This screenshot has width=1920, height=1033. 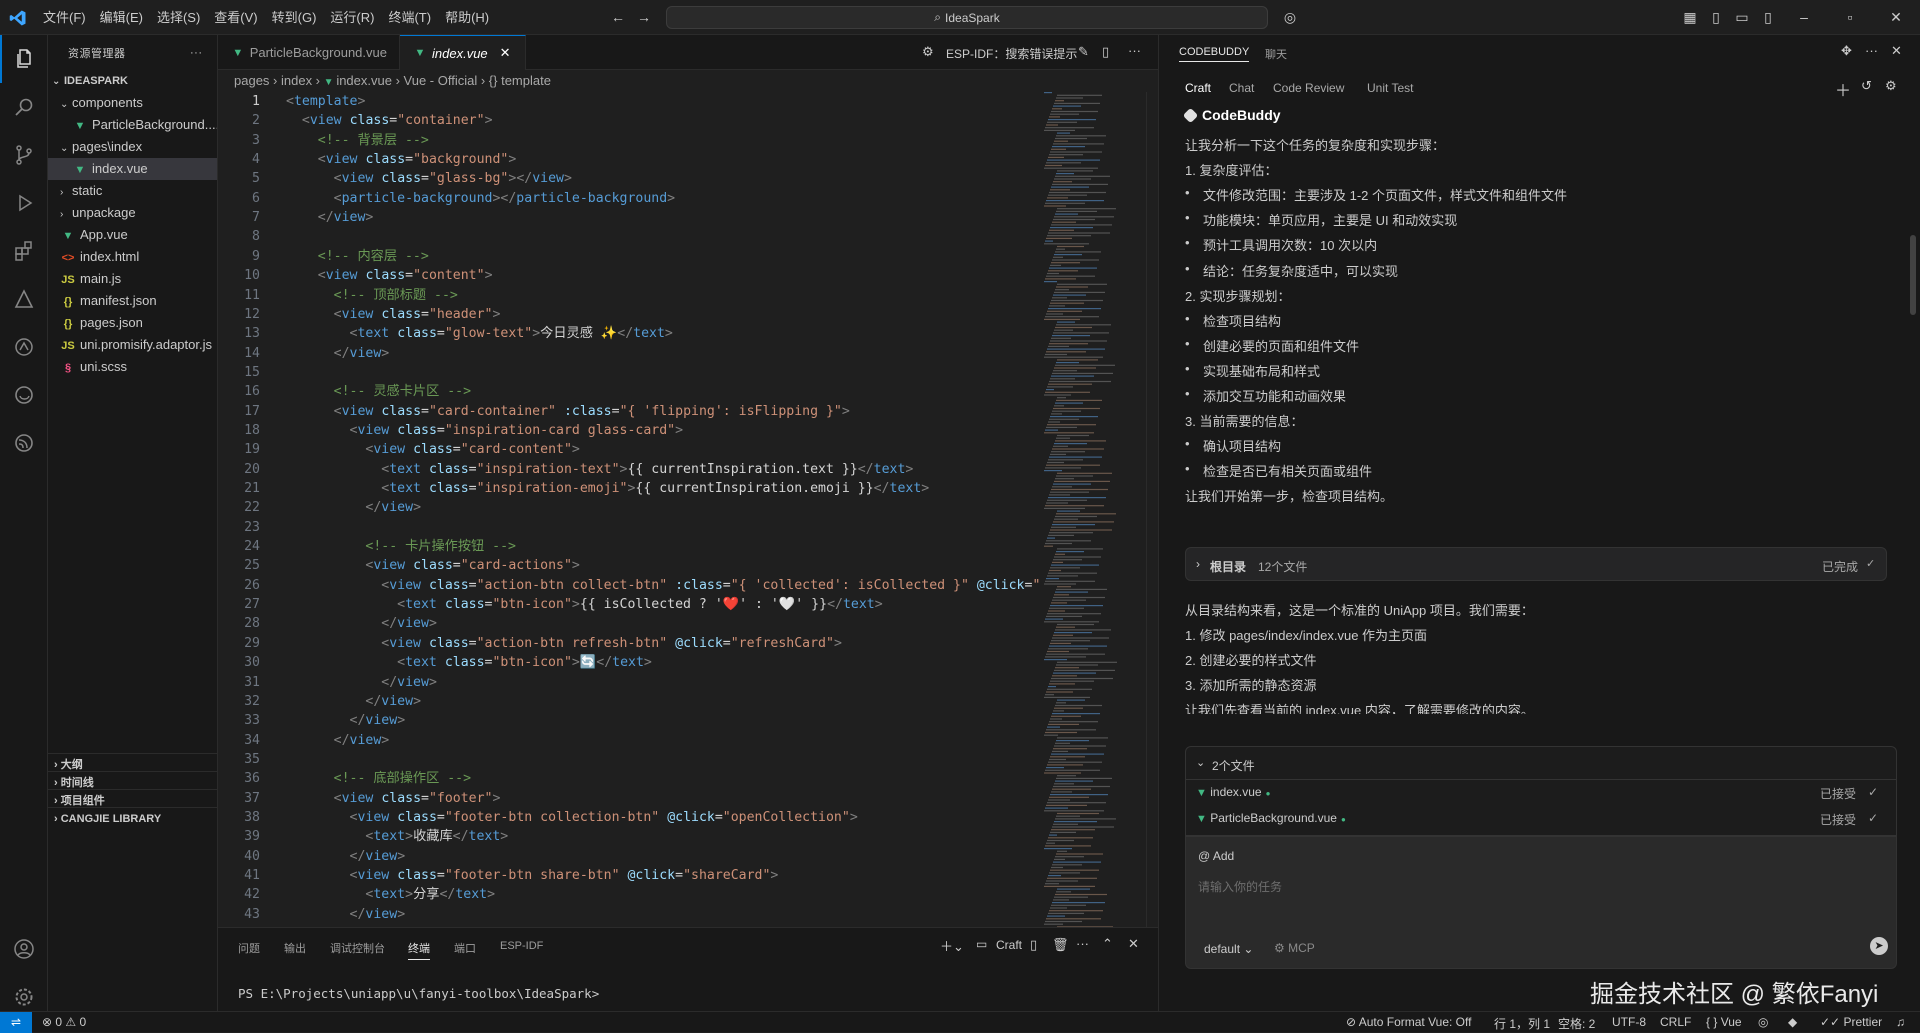 What do you see at coordinates (393, 798) in the screenshot?
I see `code-line: <view class="footer">` at bounding box center [393, 798].